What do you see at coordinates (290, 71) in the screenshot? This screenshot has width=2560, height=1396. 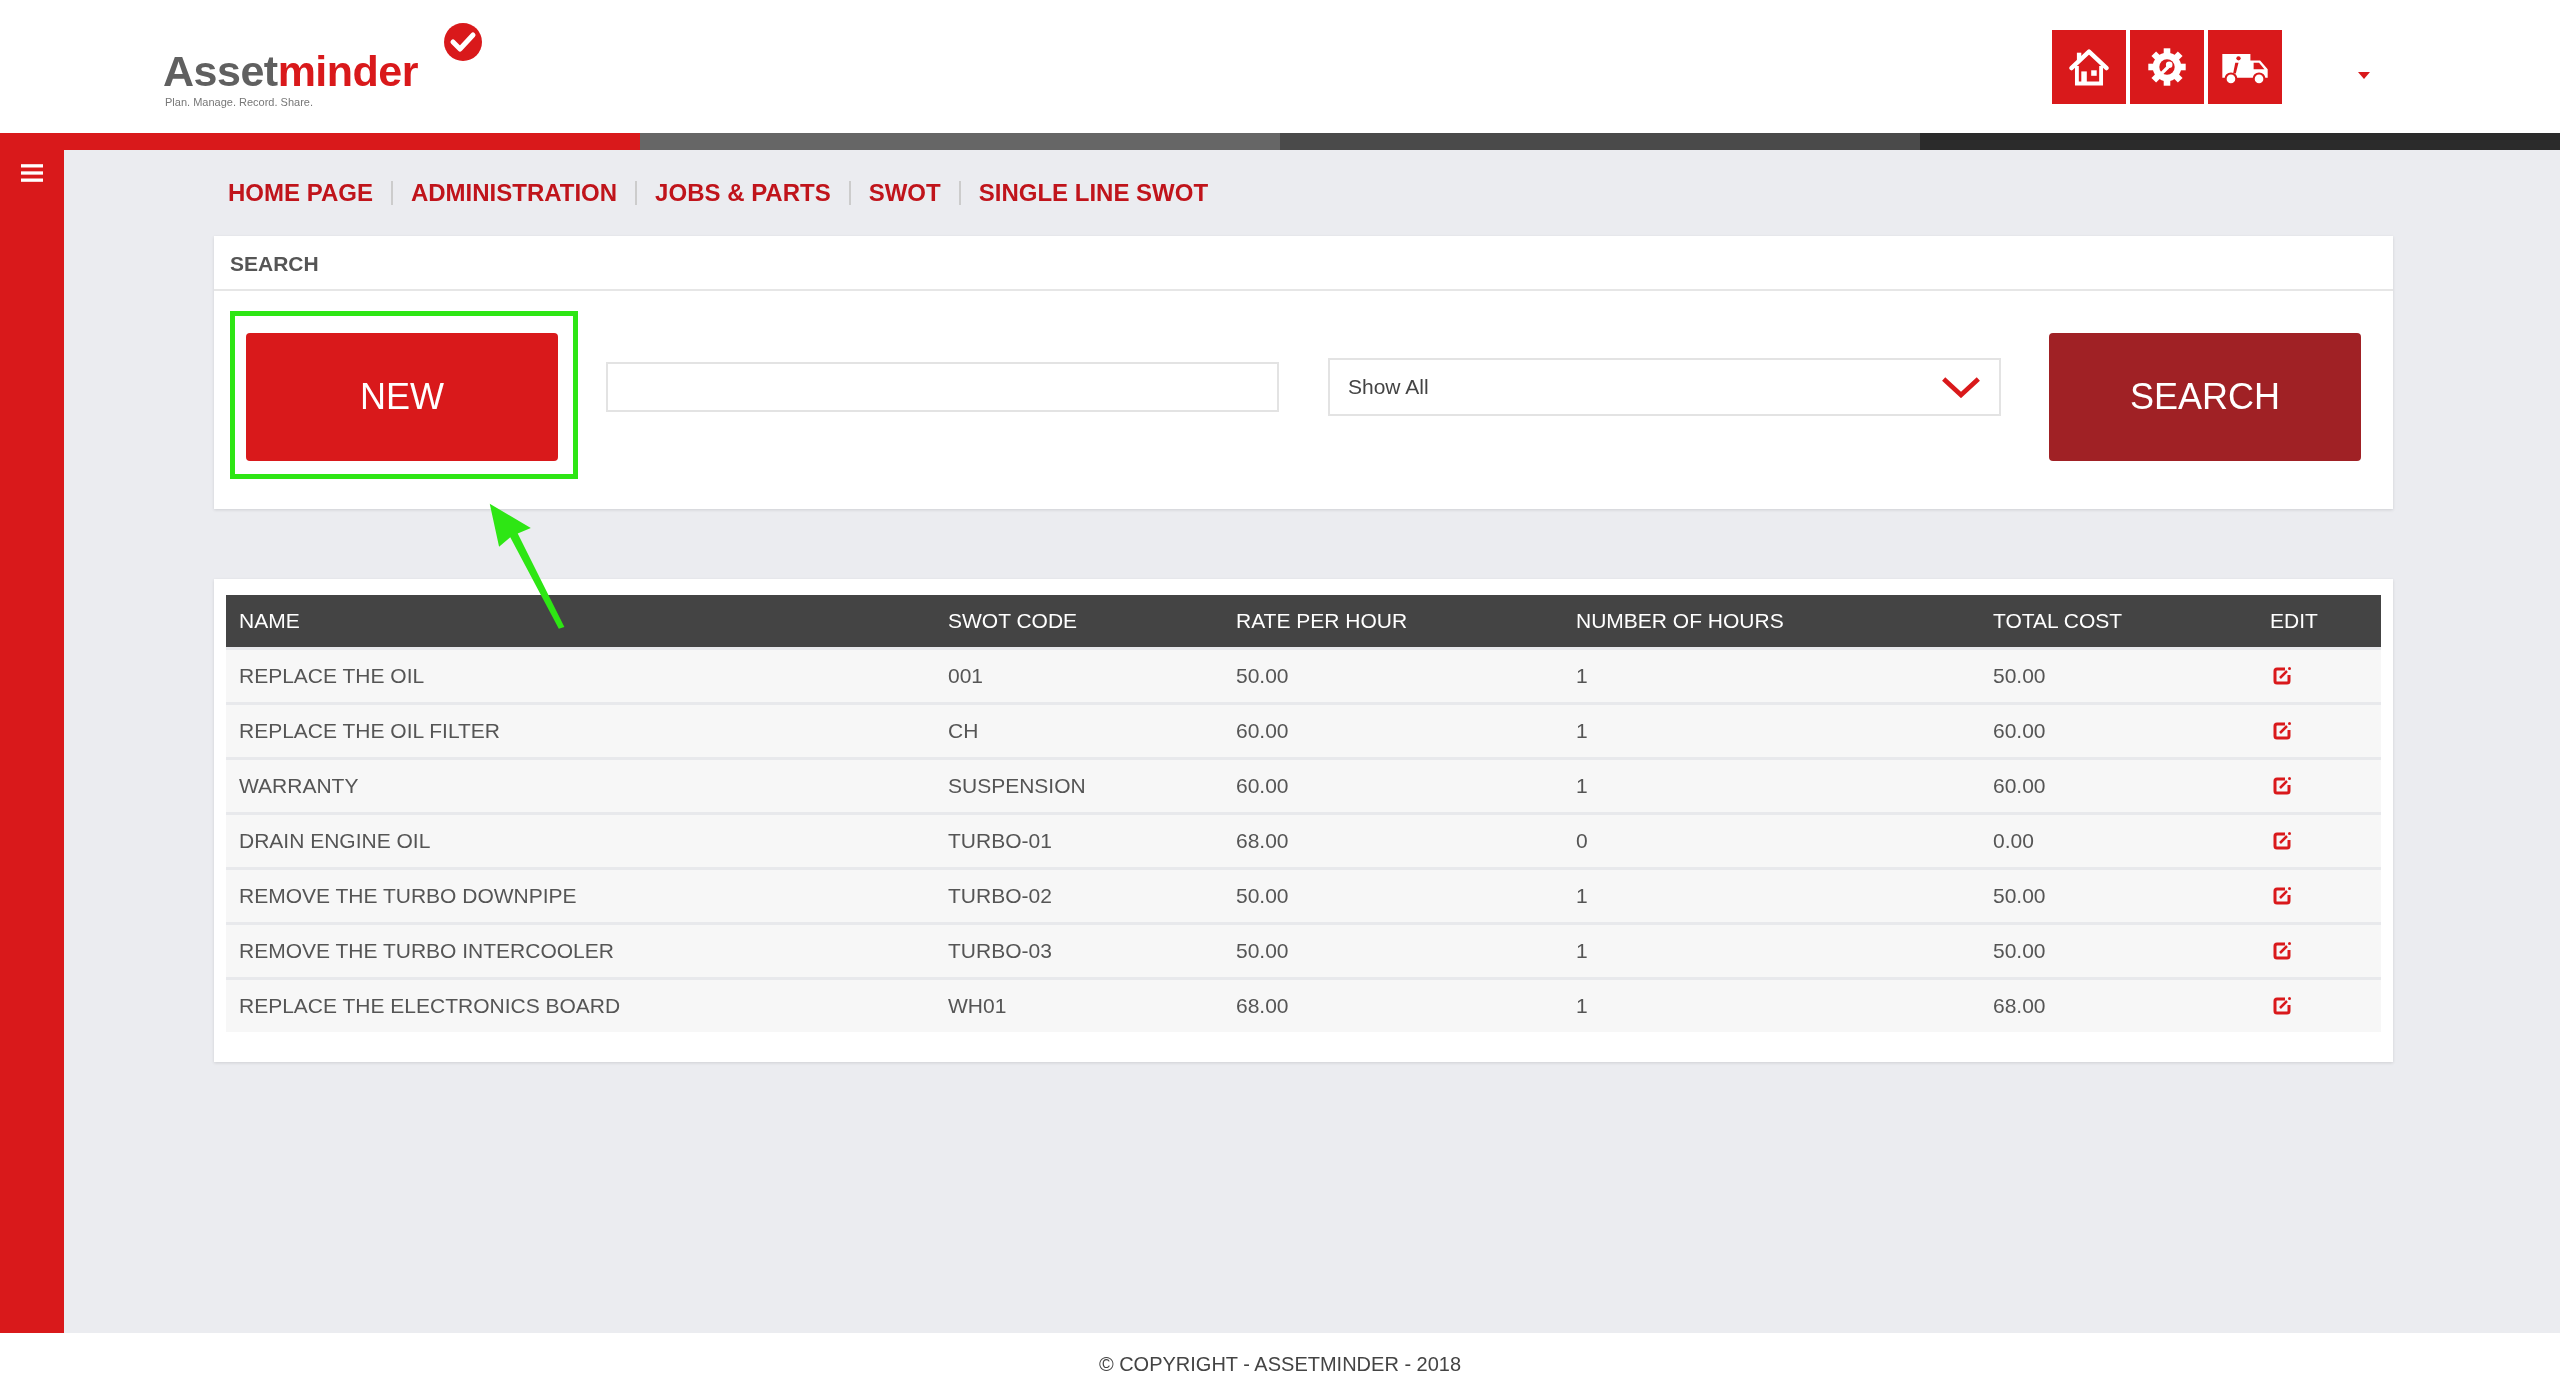 I see `logo-wordmark: Assetminder` at bounding box center [290, 71].